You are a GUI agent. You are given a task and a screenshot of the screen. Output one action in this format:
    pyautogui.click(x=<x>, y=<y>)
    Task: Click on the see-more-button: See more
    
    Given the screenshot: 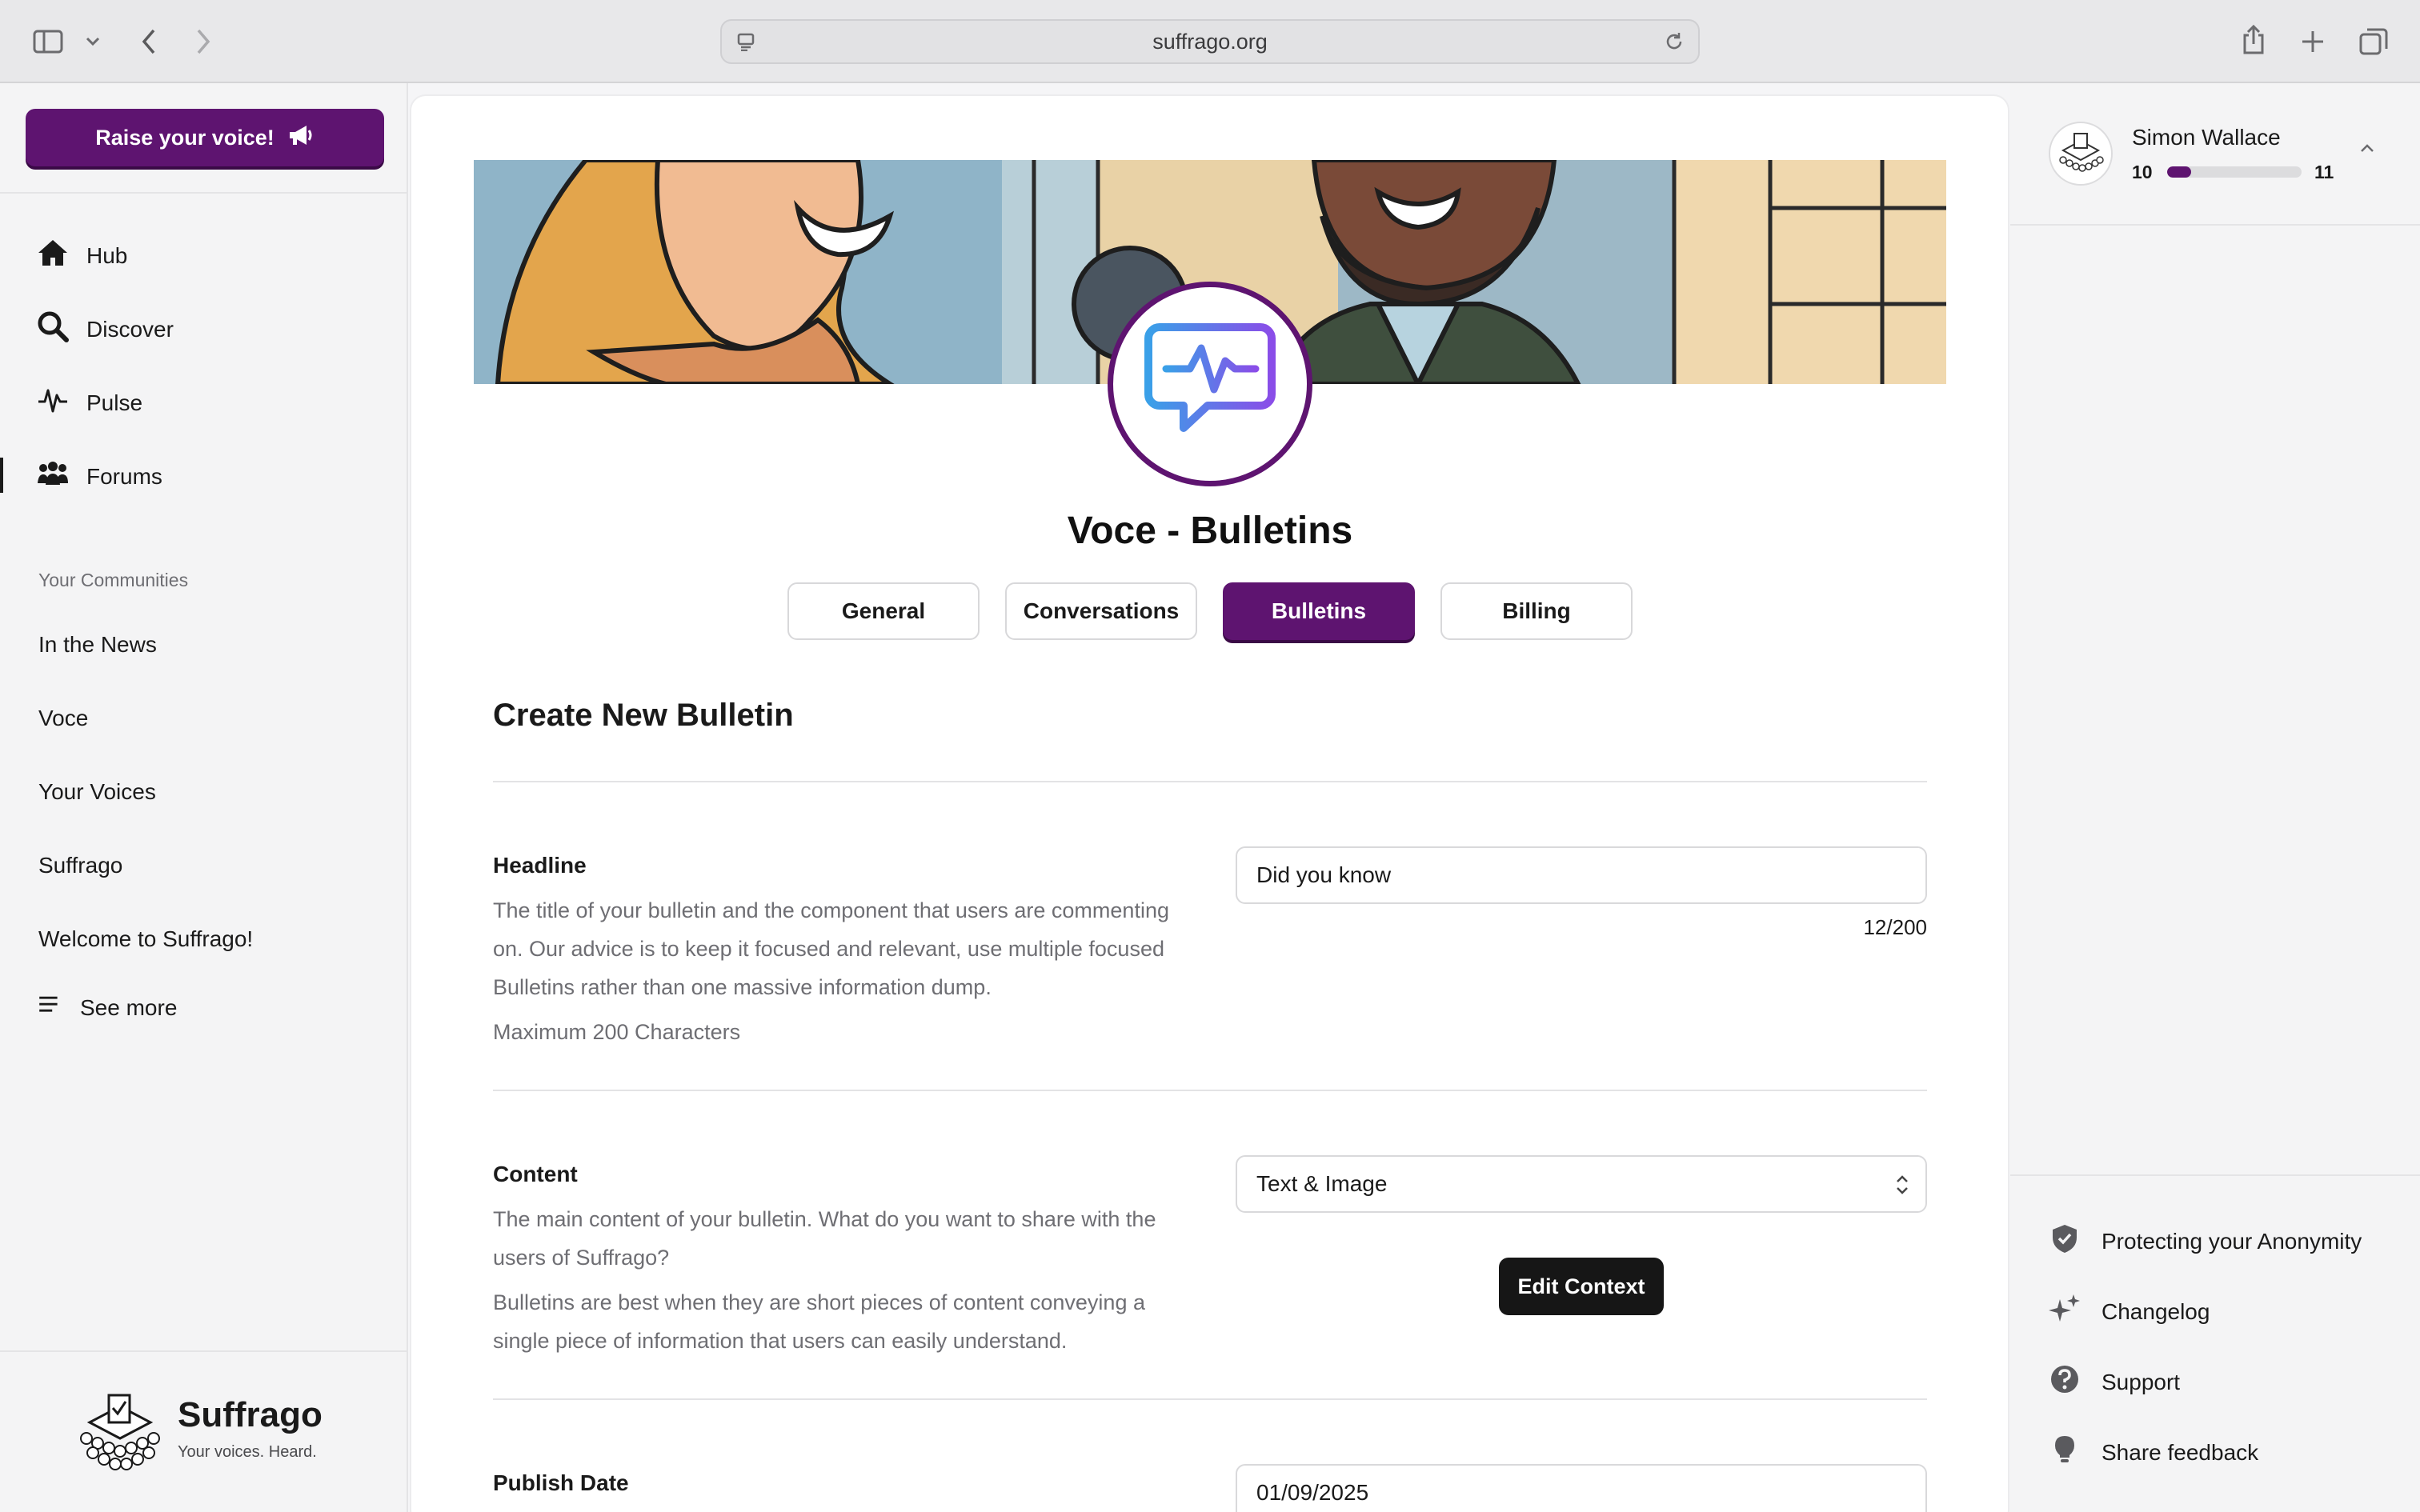 What is the action you would take?
    pyautogui.click(x=107, y=1007)
    